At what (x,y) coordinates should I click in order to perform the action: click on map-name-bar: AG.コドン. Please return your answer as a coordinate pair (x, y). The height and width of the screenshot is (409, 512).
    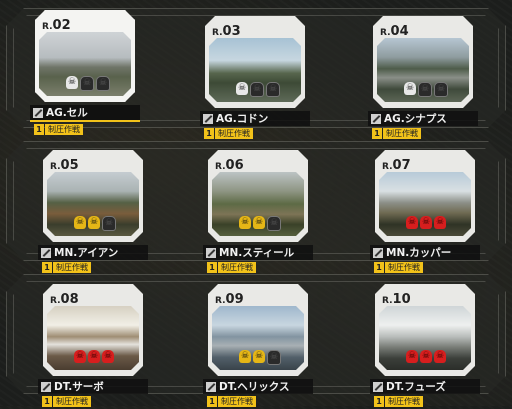
    Looking at the image, I should click on (255, 118).